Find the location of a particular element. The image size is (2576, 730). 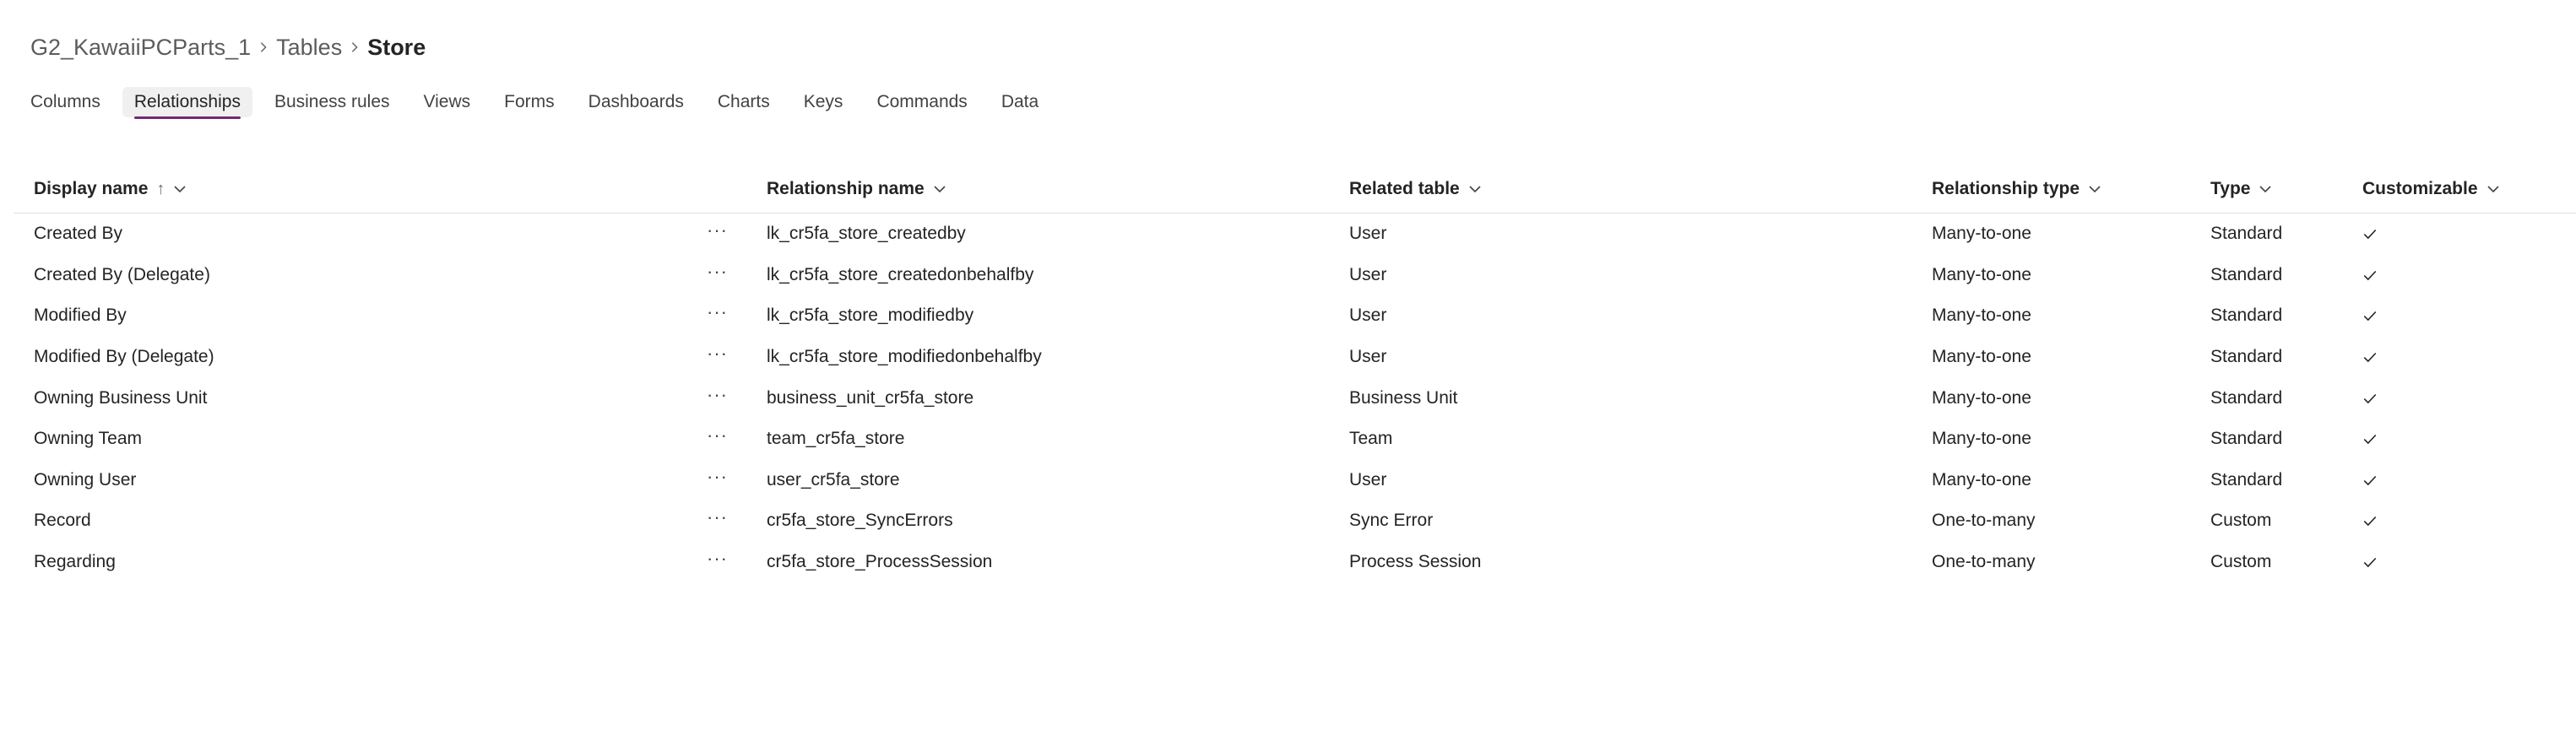

cell-display-name: Regarding is located at coordinates (75, 562).